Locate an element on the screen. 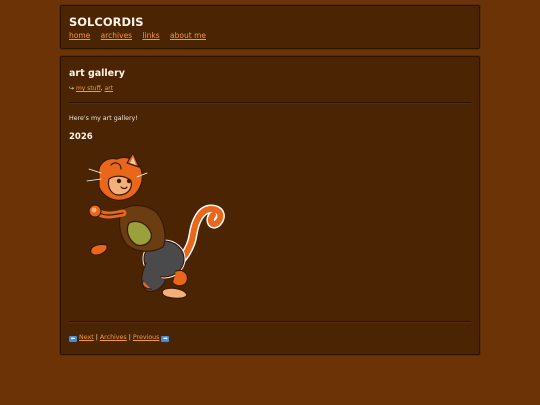 This screenshot has height=405, width=540. left-arrow-icon: ⬅ is located at coordinates (73, 339).